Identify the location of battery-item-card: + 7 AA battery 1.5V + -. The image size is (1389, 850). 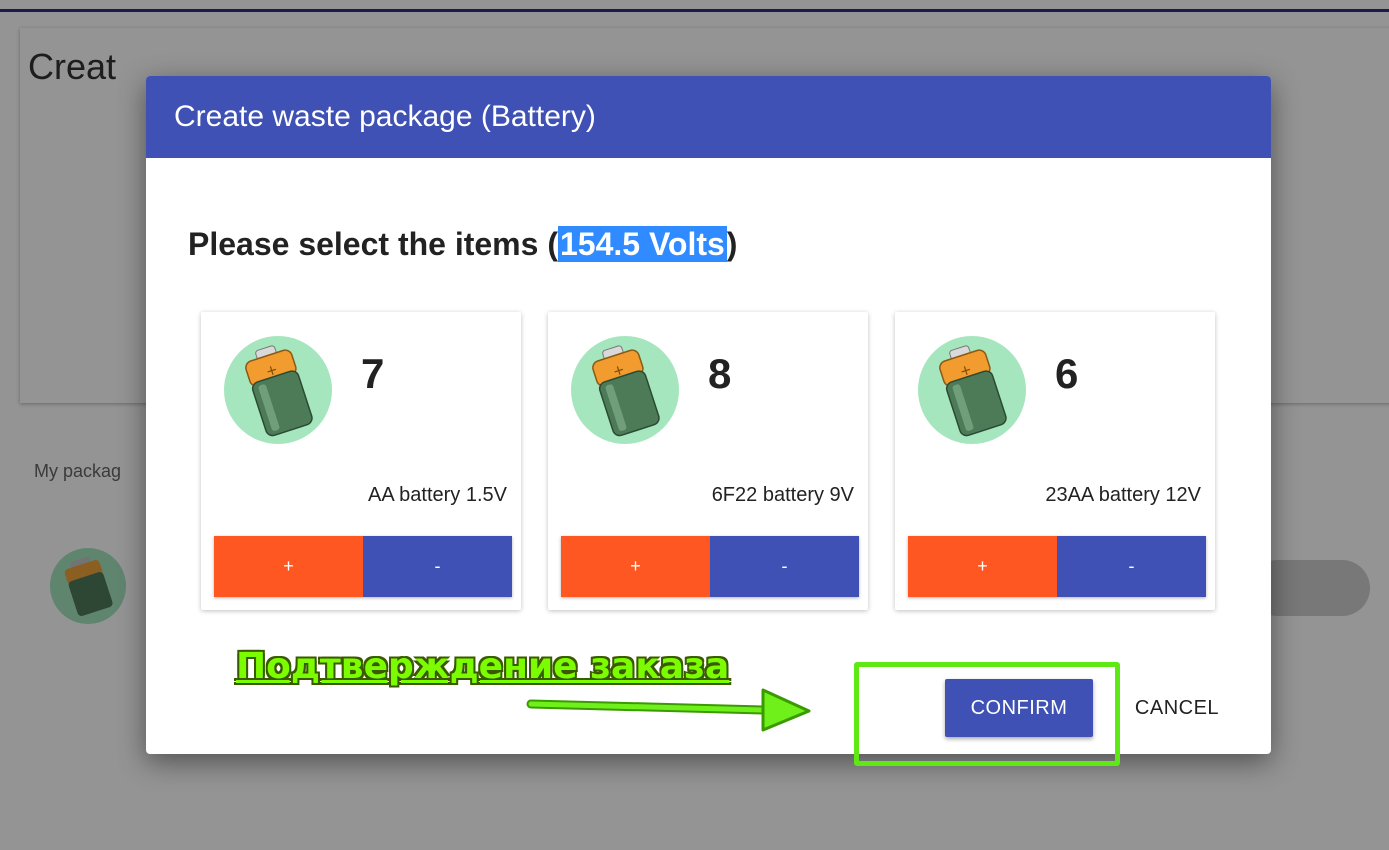
(361, 461).